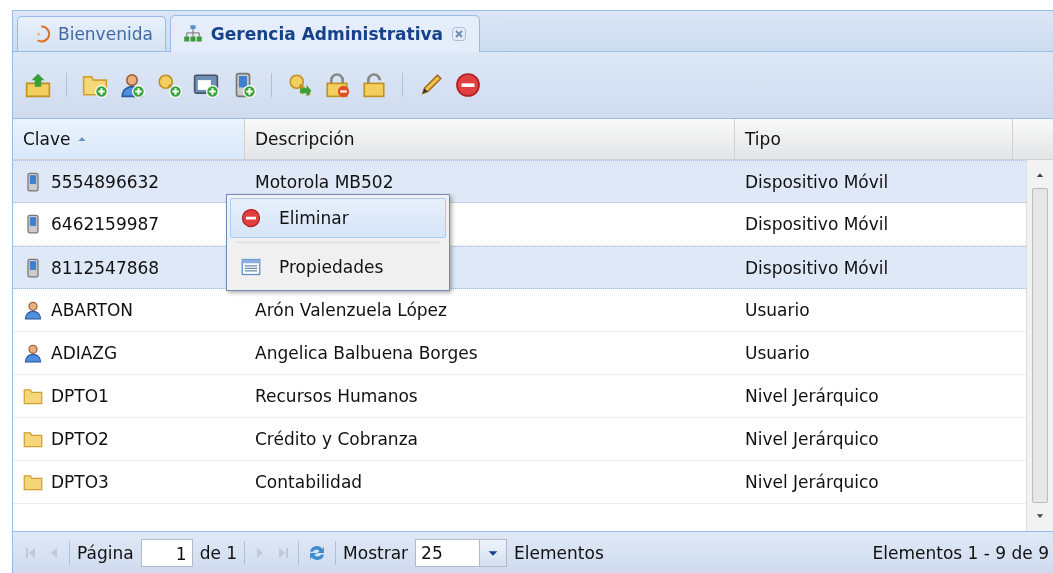 This screenshot has height=573, width=1053. What do you see at coordinates (961, 553) in the screenshot?
I see `items-summary: Elementos 1 - 9 de 9` at bounding box center [961, 553].